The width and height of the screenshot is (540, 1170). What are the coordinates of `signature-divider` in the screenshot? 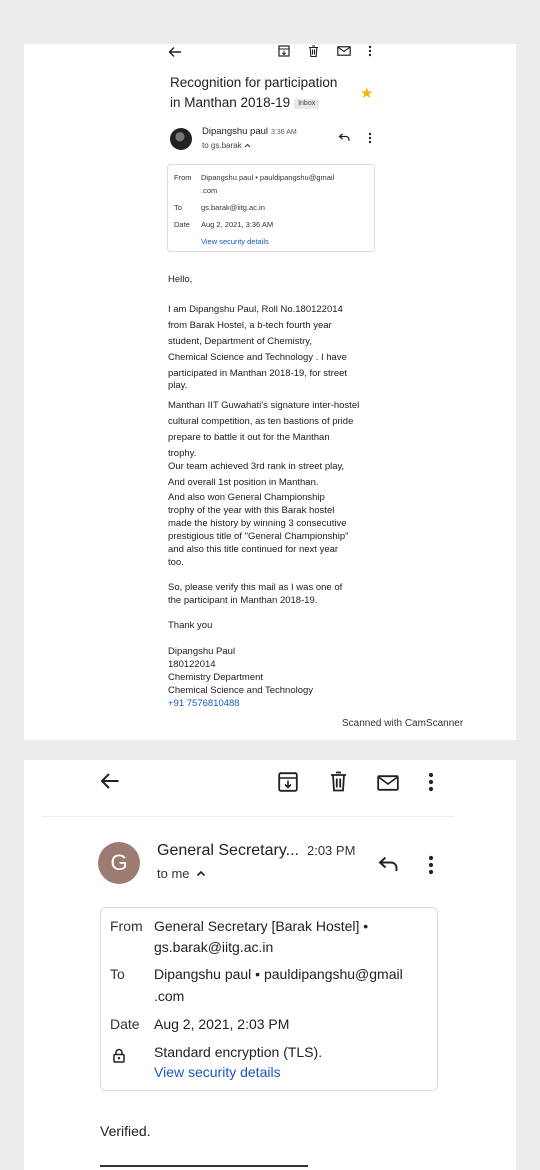 It's located at (204, 1166).